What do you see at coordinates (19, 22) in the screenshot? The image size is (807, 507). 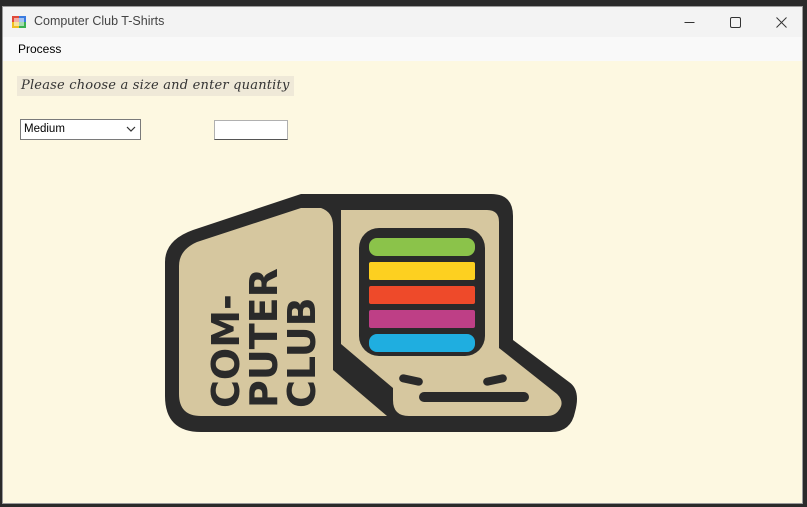 I see `app-icon` at bounding box center [19, 22].